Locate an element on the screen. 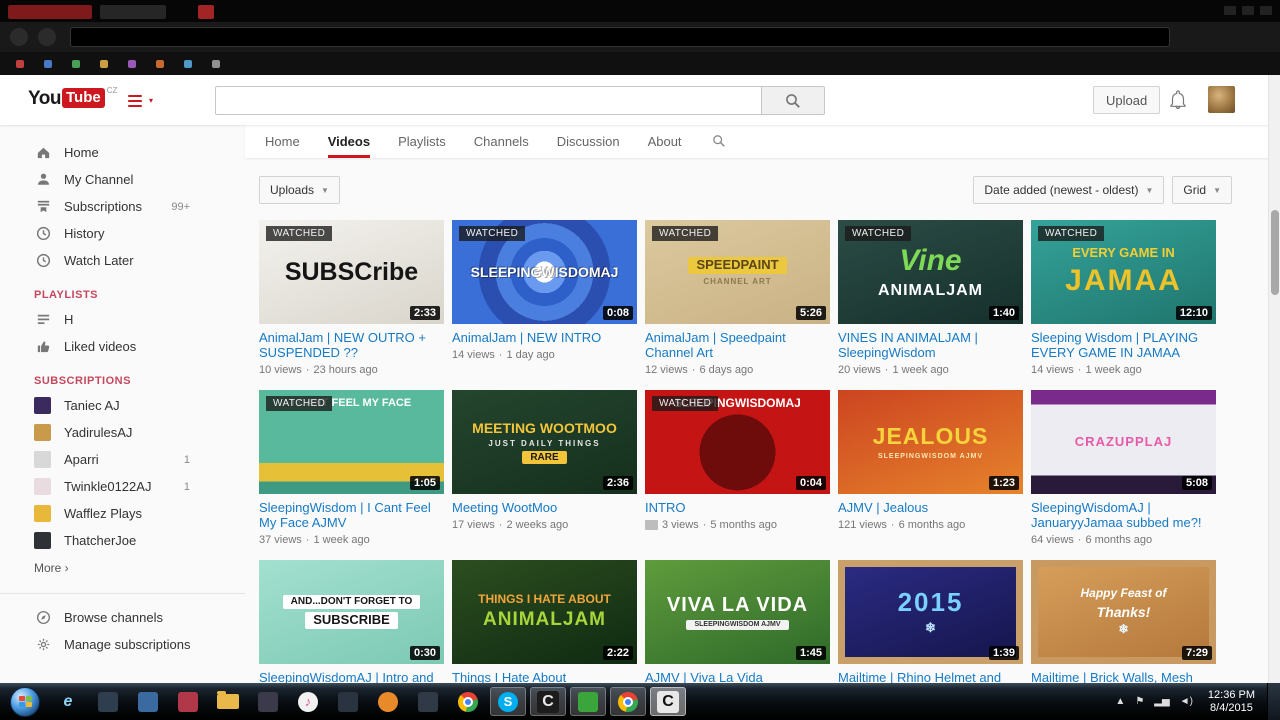 The height and width of the screenshot is (720, 1280). maximize-button is located at coordinates (1248, 10).